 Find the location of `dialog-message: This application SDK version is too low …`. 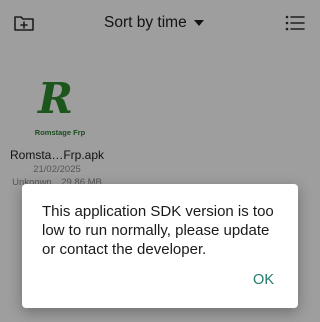

dialog-message: This application SDK version is too low … is located at coordinates (158, 230).